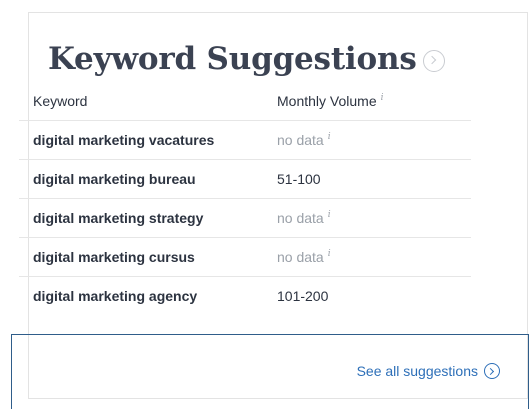  I want to click on keyword-cell: digital marketing vacatures, so click(124, 140).